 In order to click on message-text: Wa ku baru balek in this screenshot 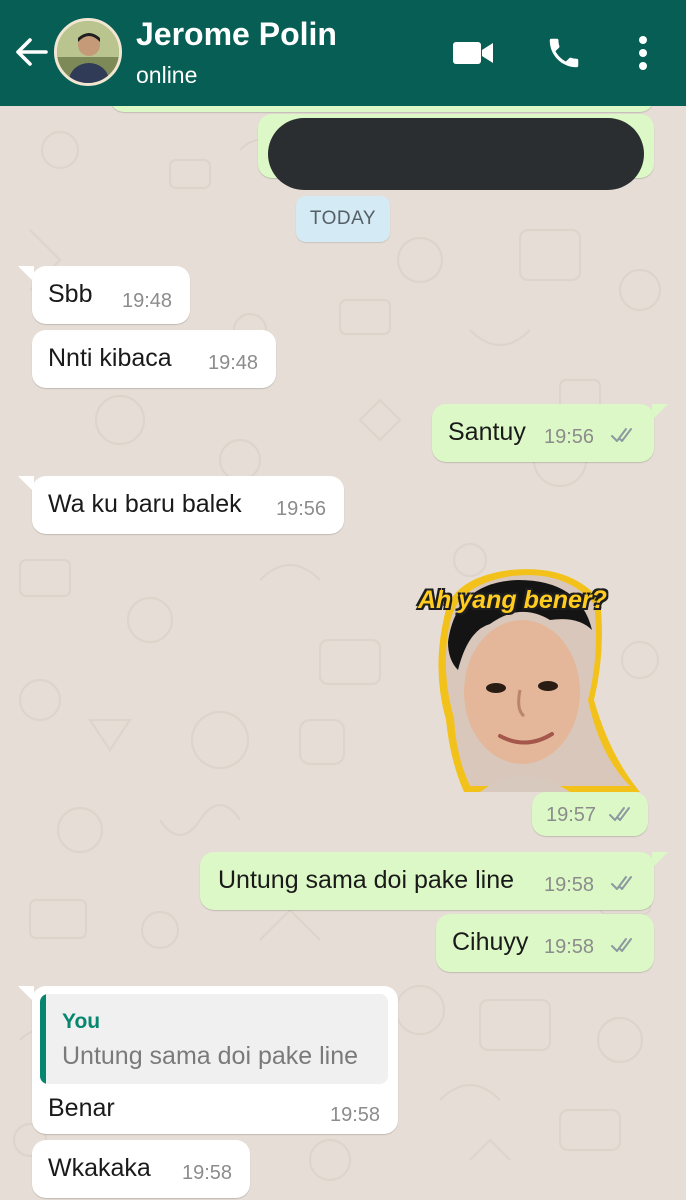, I will do `click(145, 504)`.